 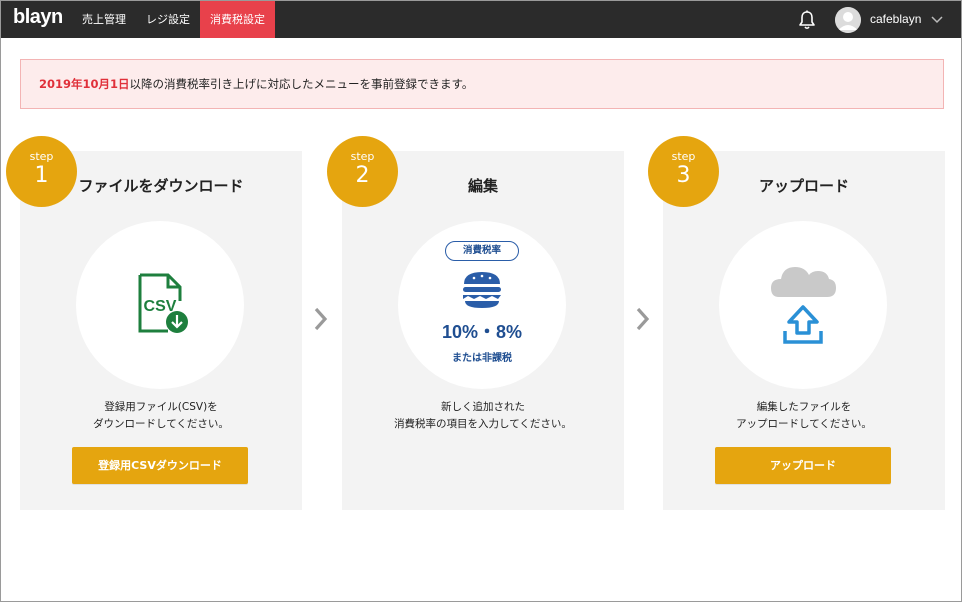 I want to click on step-badge-2: step 2, so click(x=362, y=171).